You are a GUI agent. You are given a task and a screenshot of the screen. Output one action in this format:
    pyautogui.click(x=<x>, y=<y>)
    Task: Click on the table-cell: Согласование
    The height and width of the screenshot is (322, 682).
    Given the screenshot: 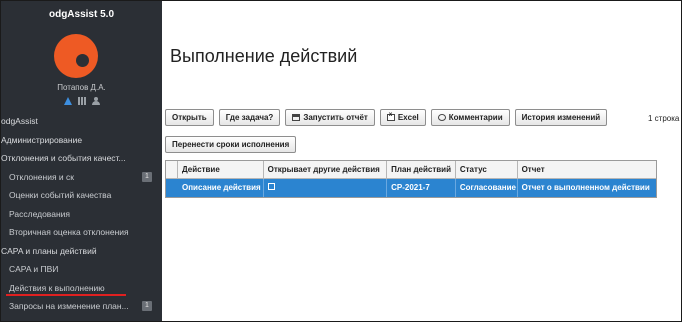 What is the action you would take?
    pyautogui.click(x=487, y=188)
    